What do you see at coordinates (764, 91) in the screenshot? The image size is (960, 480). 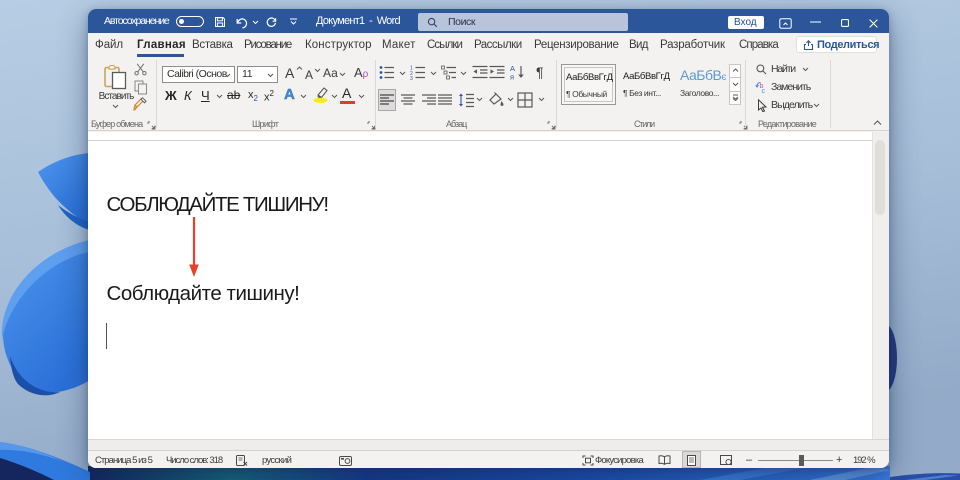 I see `svg-text: c` at bounding box center [764, 91].